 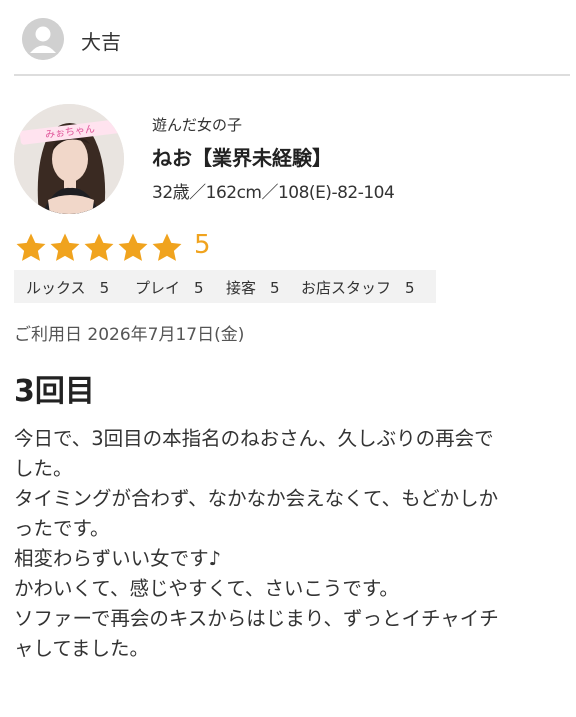 I want to click on score-service: 接客 5, so click(x=253, y=287).